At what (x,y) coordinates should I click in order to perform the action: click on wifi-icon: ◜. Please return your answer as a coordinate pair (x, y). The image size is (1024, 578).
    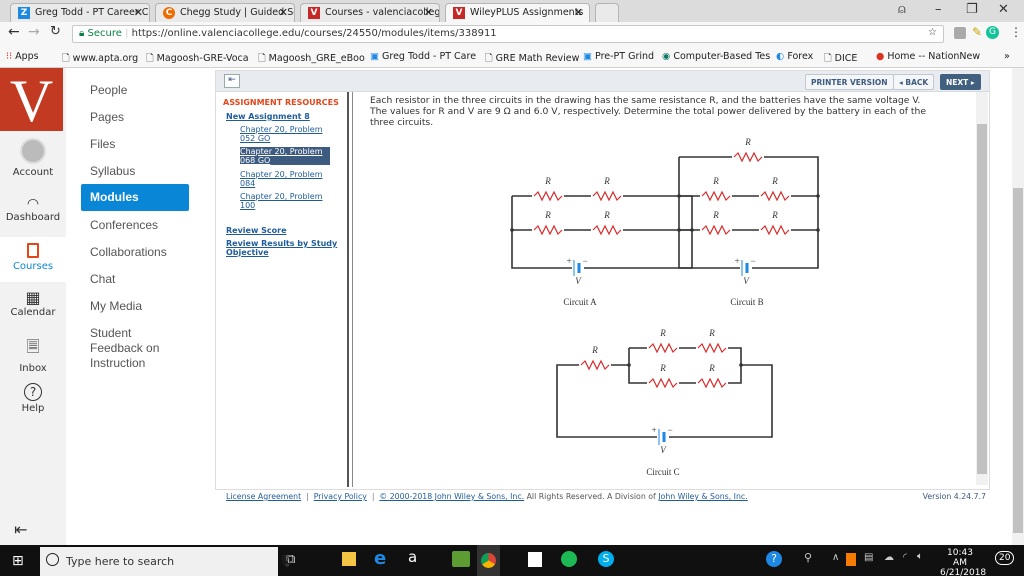
    Looking at the image, I should click on (905, 557).